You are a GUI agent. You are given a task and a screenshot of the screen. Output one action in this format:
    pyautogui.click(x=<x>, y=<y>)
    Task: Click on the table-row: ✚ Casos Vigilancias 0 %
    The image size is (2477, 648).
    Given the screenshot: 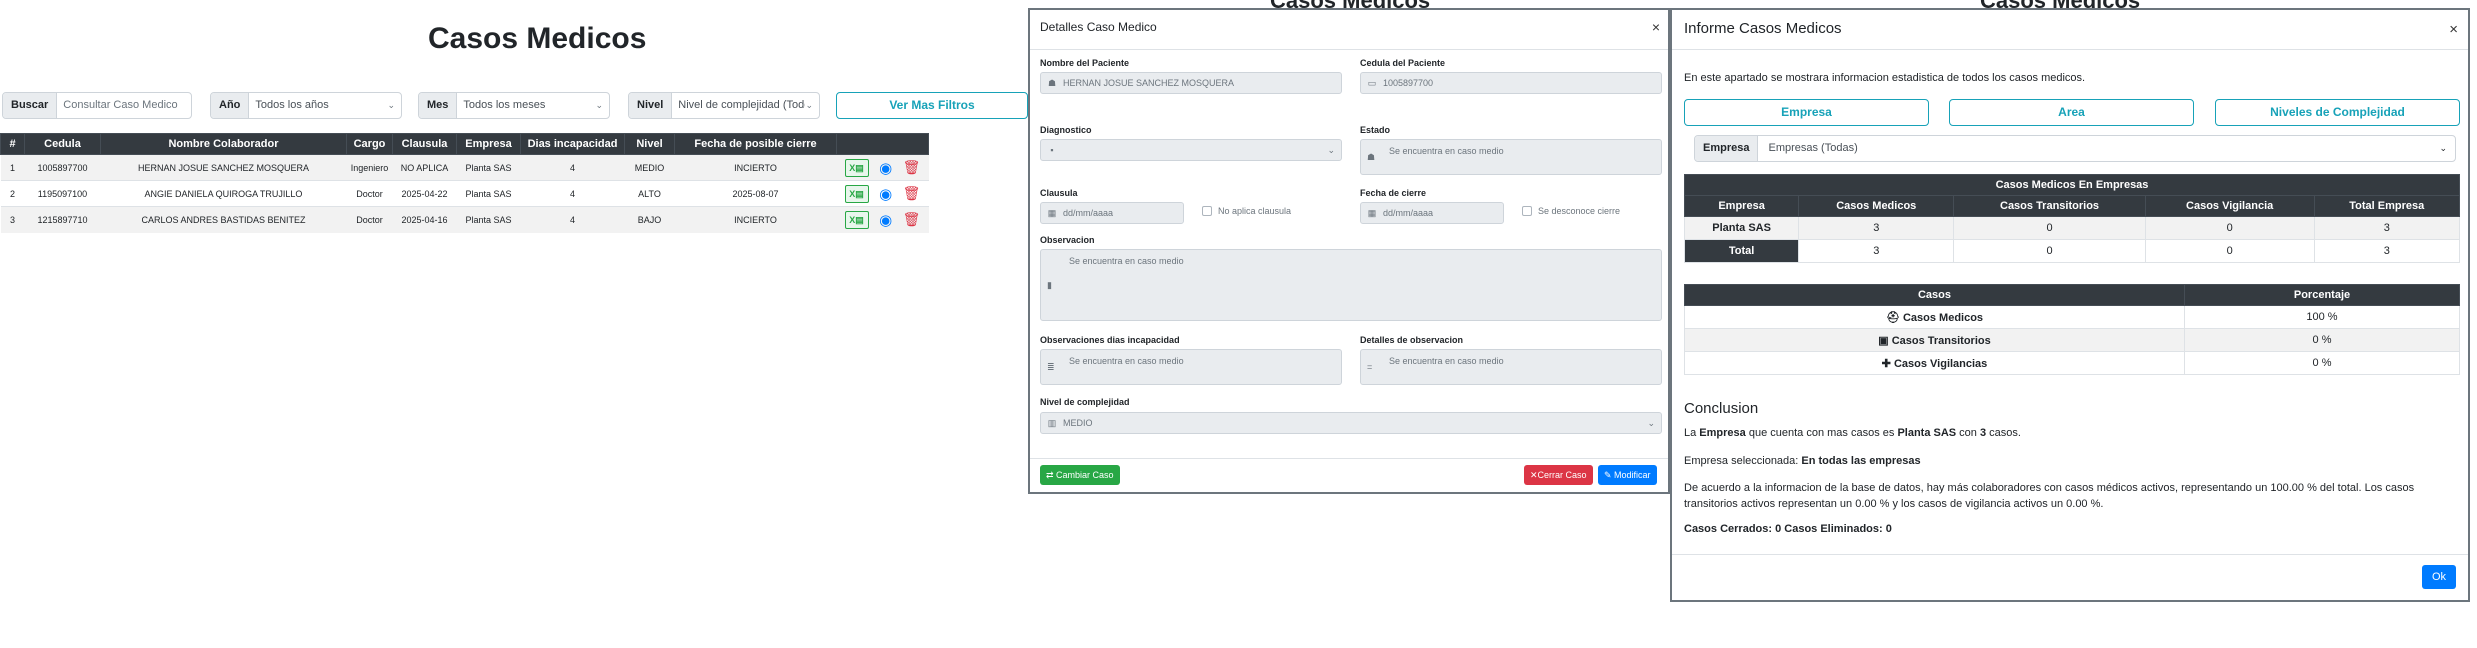 What is the action you would take?
    pyautogui.click(x=2072, y=363)
    